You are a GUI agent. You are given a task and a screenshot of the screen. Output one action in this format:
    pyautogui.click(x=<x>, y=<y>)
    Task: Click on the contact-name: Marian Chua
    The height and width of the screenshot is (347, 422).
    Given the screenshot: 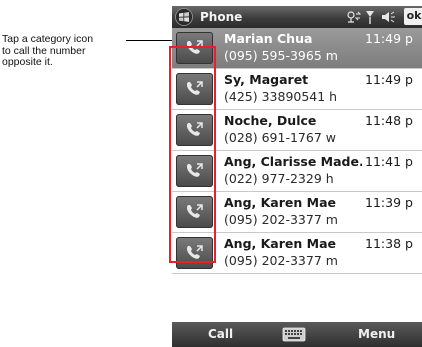 What is the action you would take?
    pyautogui.click(x=268, y=38)
    